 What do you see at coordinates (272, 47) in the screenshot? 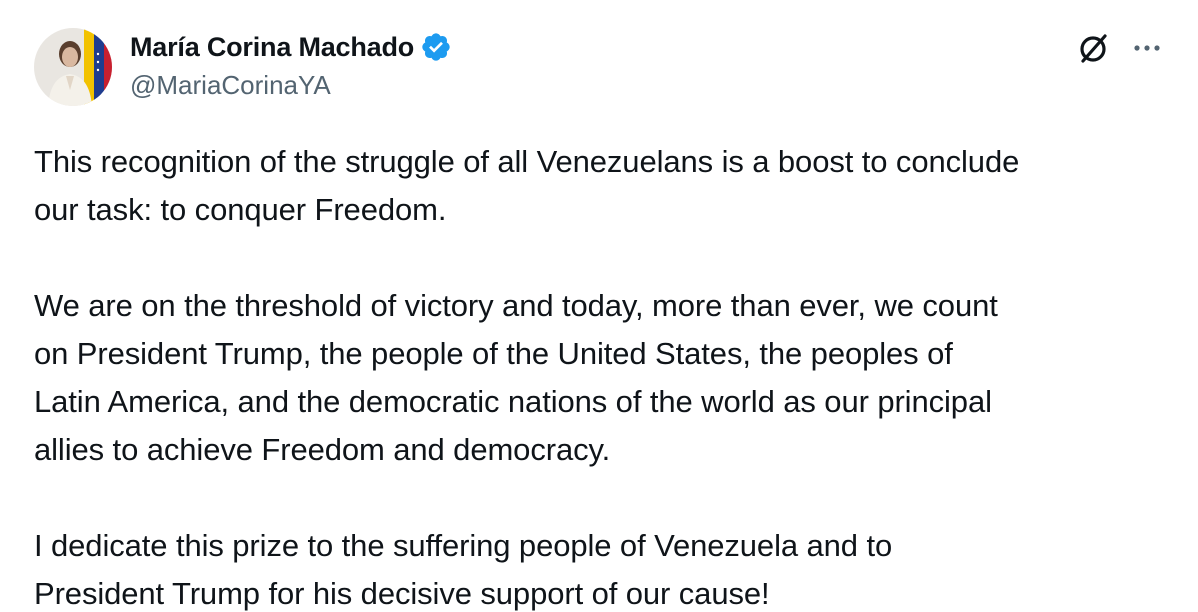
I see `author-display-name: María Corina Machado` at bounding box center [272, 47].